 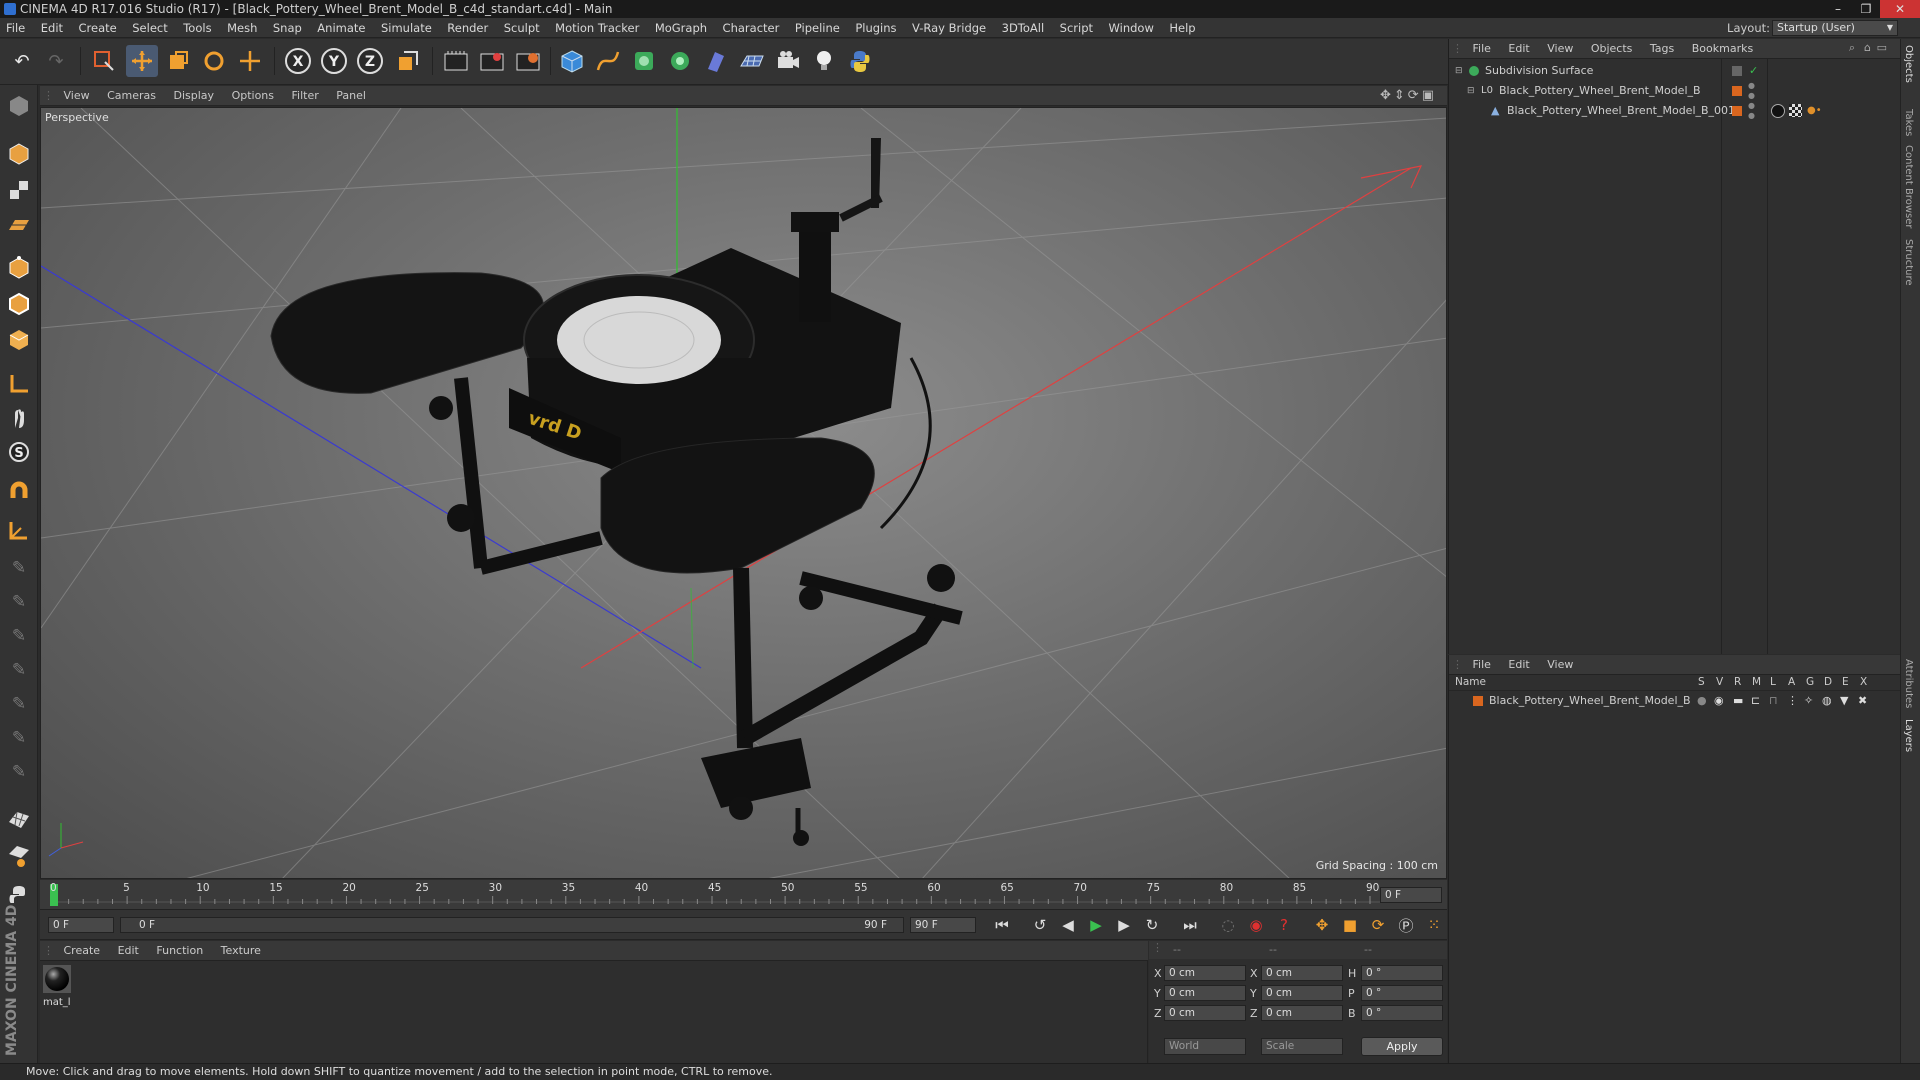 What do you see at coordinates (19, 820) in the screenshot?
I see `uv-grid-icon` at bounding box center [19, 820].